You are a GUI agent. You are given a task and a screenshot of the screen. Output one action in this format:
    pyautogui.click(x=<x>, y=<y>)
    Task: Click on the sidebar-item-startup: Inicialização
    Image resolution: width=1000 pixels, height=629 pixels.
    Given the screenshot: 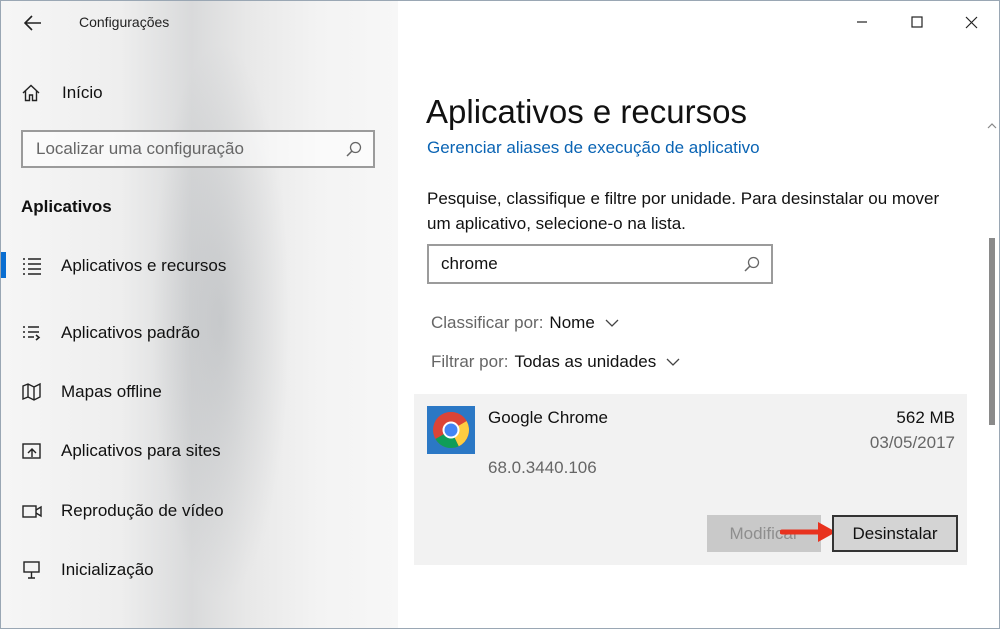 What is the action you would take?
    pyautogui.click(x=199, y=570)
    